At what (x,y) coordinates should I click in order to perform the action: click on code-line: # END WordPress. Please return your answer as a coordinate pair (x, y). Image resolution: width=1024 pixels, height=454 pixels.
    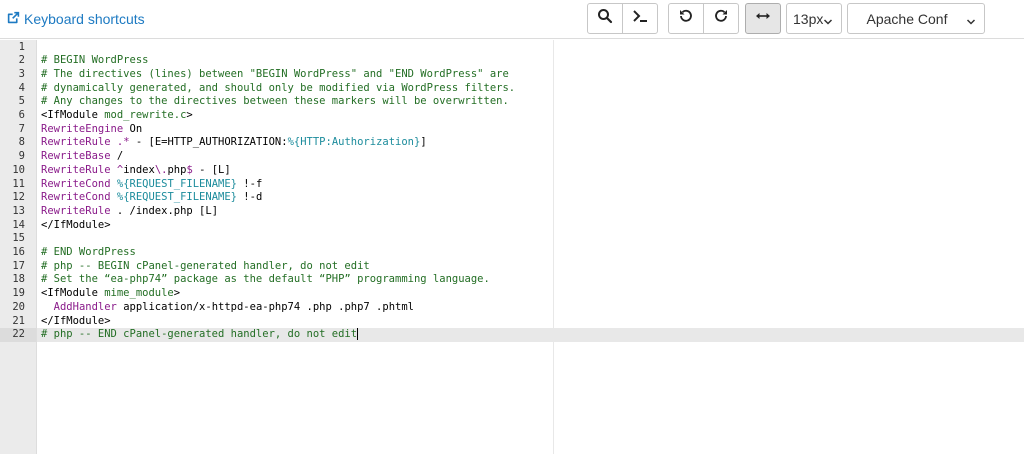
    Looking at the image, I should click on (88, 253).